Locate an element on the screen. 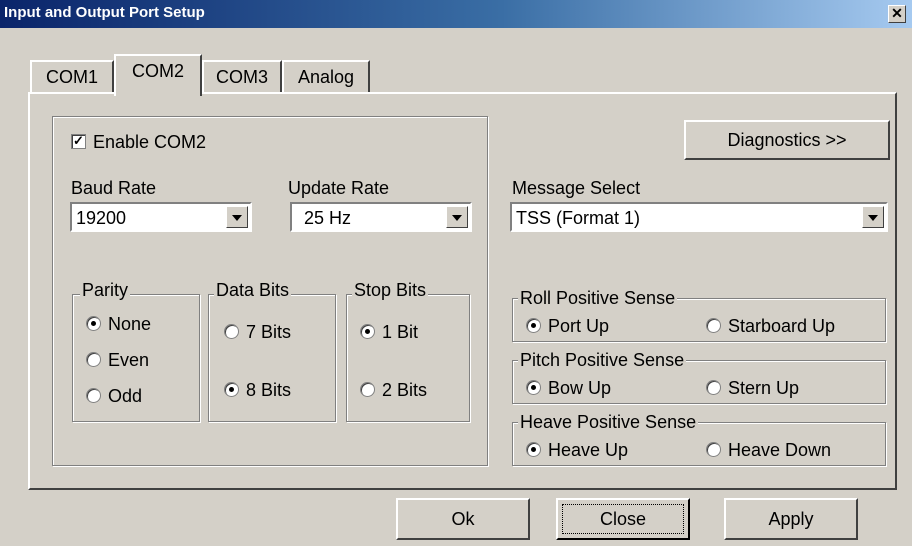  parity-odd-radio: Odd is located at coordinates (114, 396).